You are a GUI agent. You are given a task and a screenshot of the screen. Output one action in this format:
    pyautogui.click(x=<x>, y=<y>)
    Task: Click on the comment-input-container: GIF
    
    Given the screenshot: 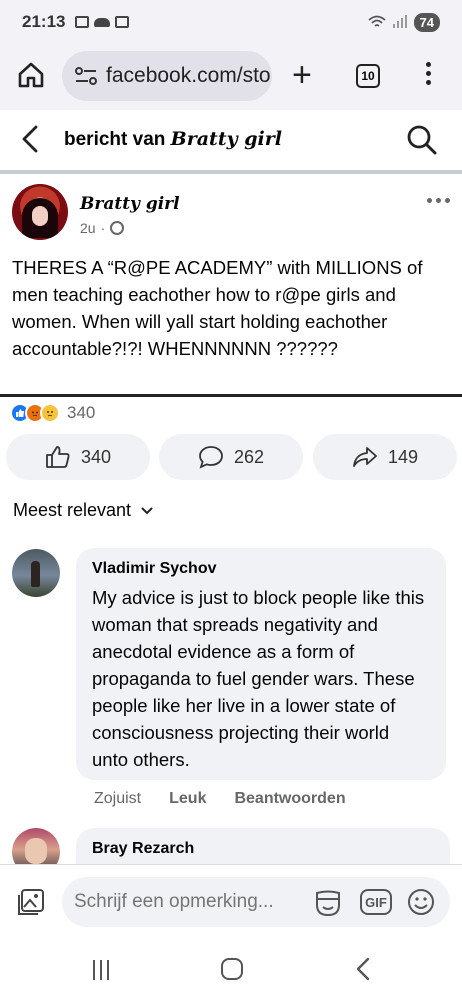 What is the action you would take?
    pyautogui.click(x=256, y=902)
    